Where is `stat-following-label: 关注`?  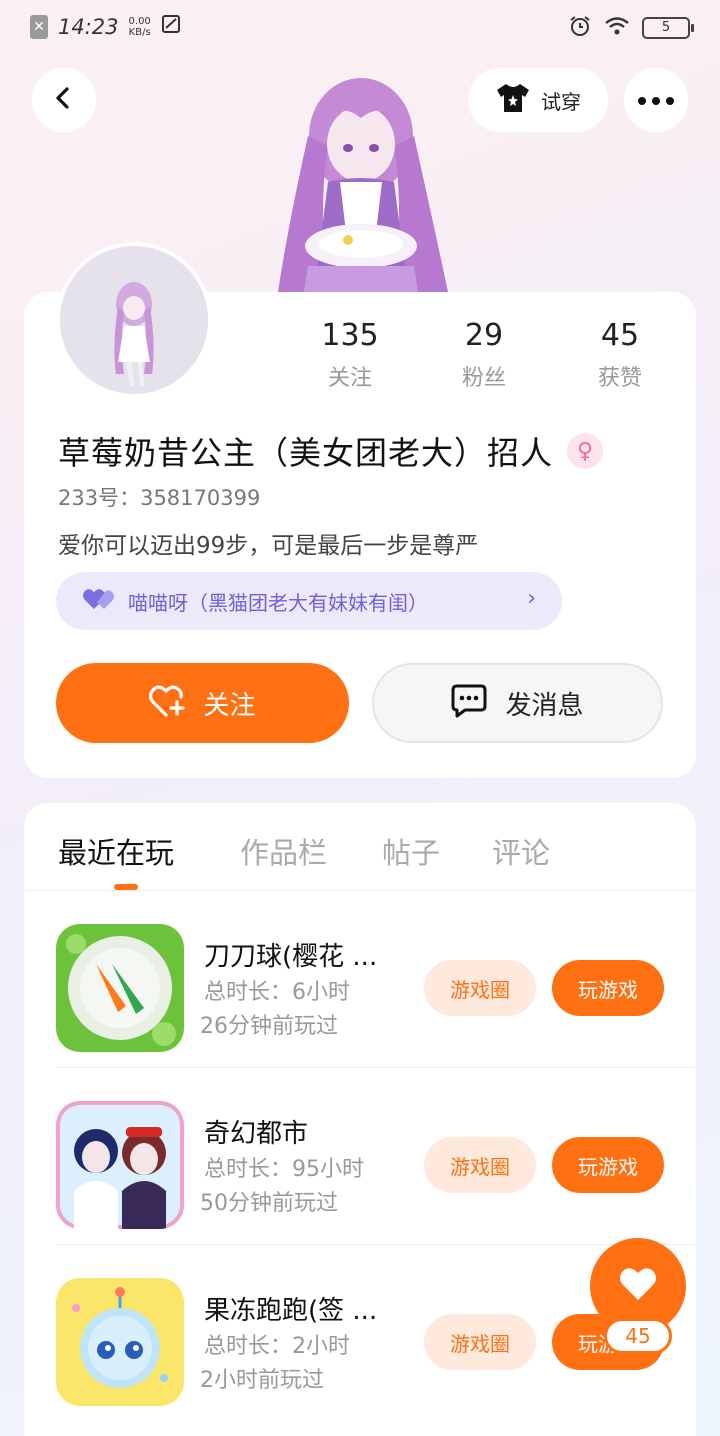 stat-following-label: 关注 is located at coordinates (349, 378).